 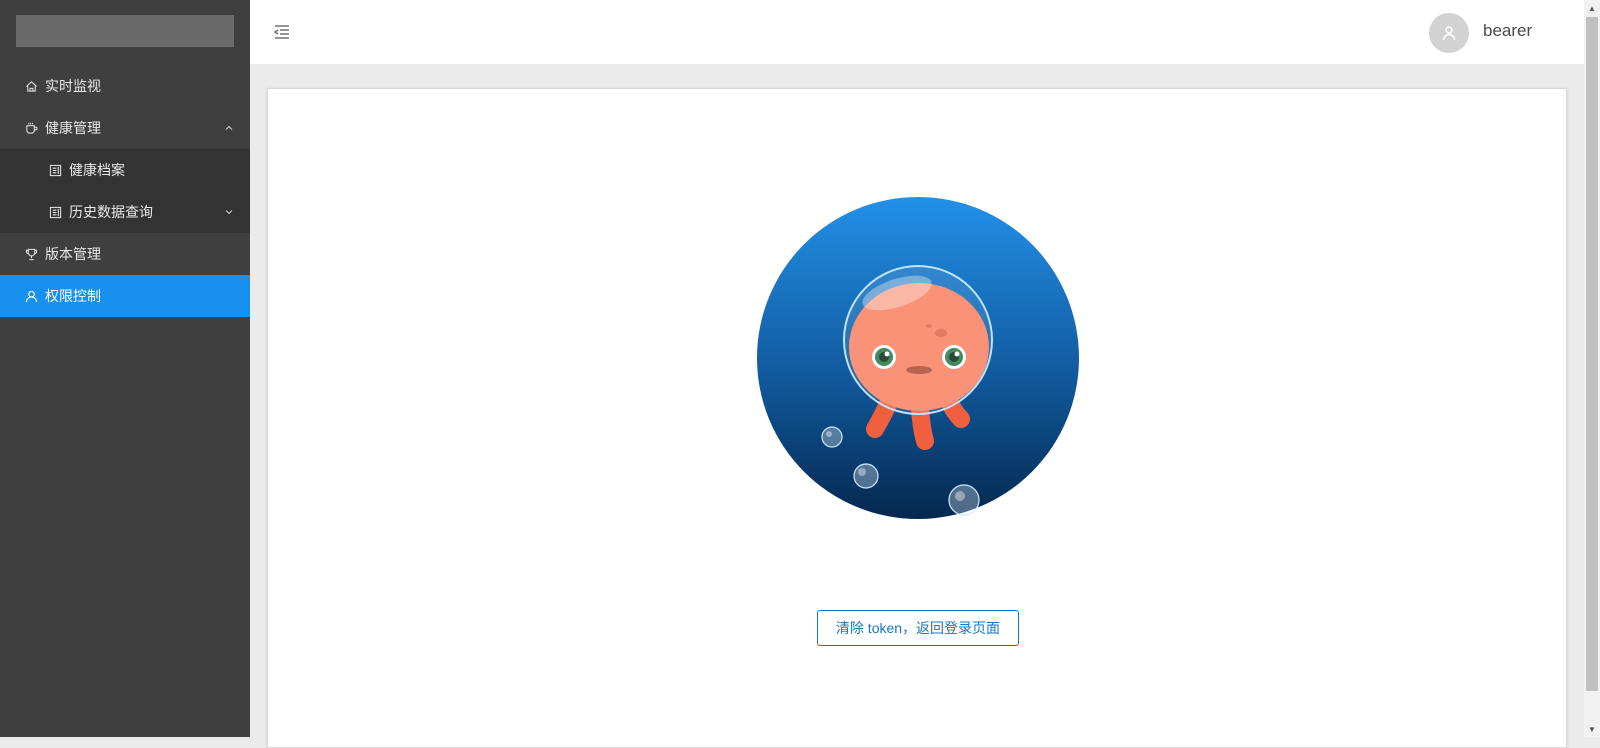 I want to click on sidebar-item-label: 版本管理, so click(x=73, y=254).